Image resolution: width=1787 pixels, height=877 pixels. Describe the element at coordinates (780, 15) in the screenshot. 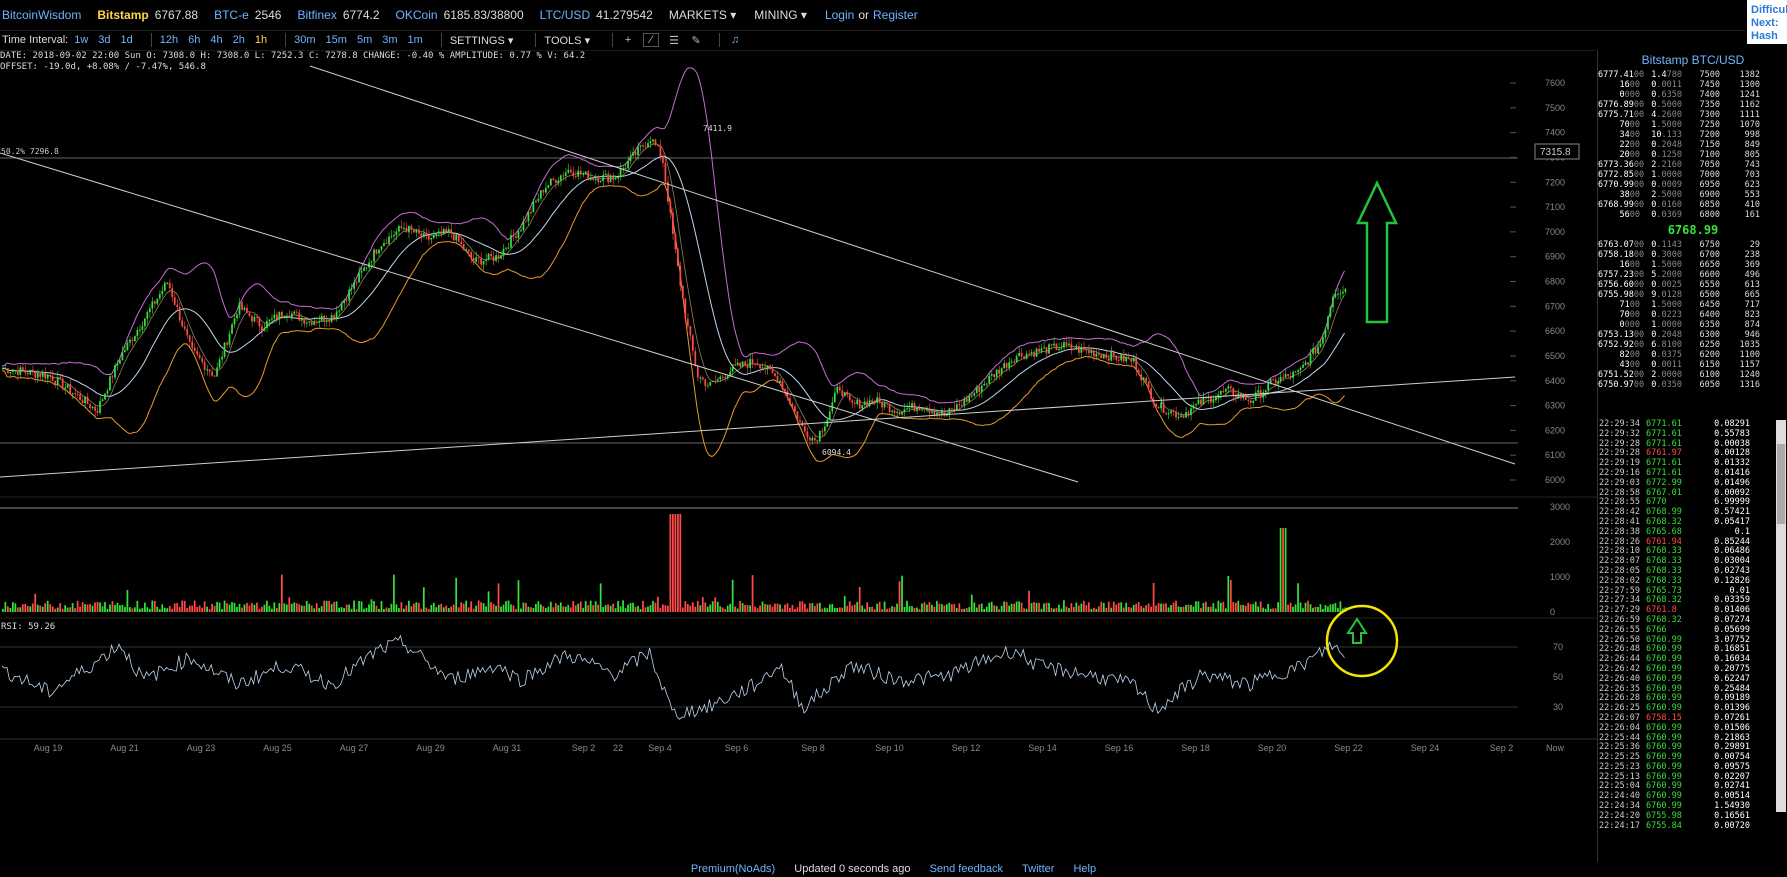

I see `mining-menu: MINING ▾` at that location.